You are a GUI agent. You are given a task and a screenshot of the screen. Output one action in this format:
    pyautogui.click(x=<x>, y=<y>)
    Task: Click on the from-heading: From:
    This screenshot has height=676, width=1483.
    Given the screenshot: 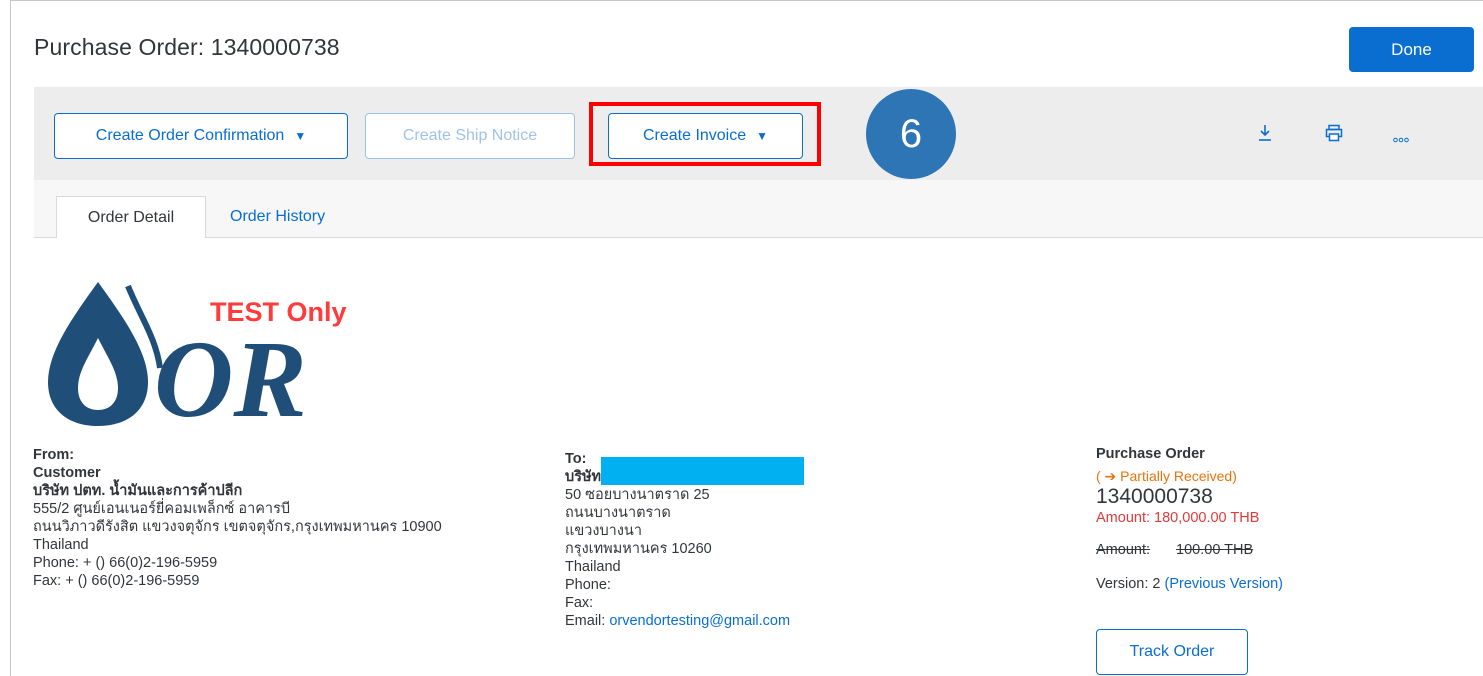 What is the action you would take?
    pyautogui.click(x=54, y=455)
    